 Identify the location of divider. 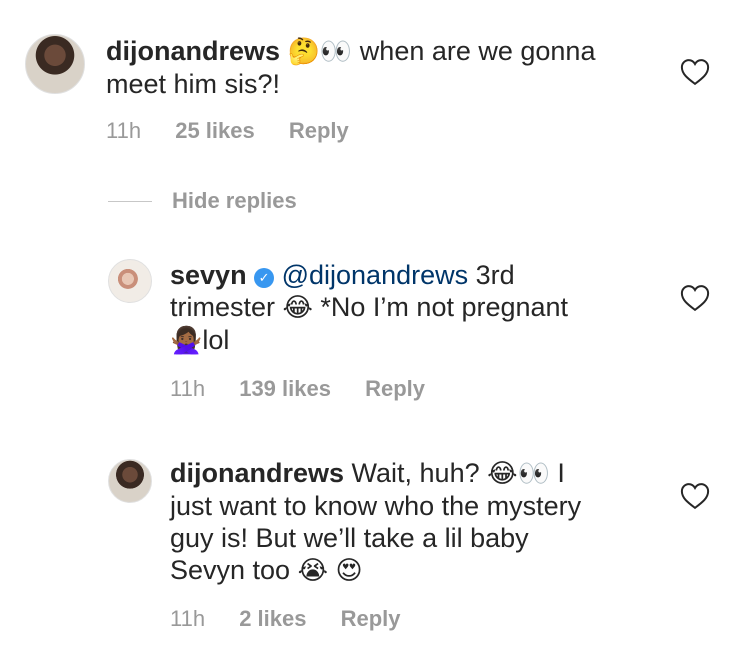
(130, 201).